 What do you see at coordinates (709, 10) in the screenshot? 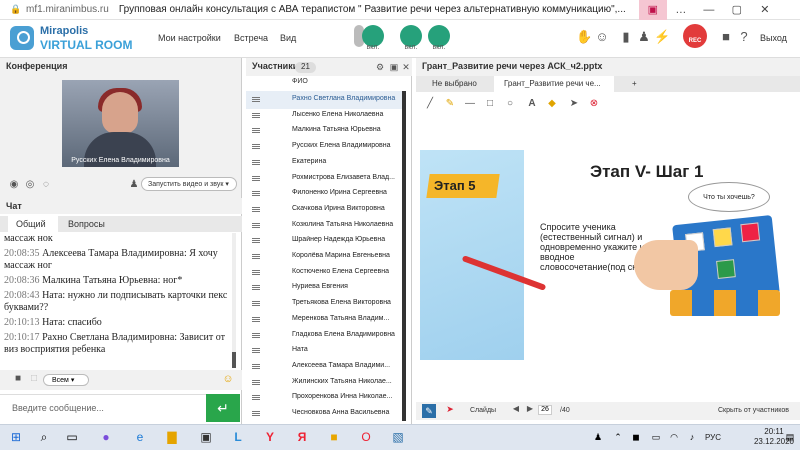
I see `minimize-icon: —` at bounding box center [709, 10].